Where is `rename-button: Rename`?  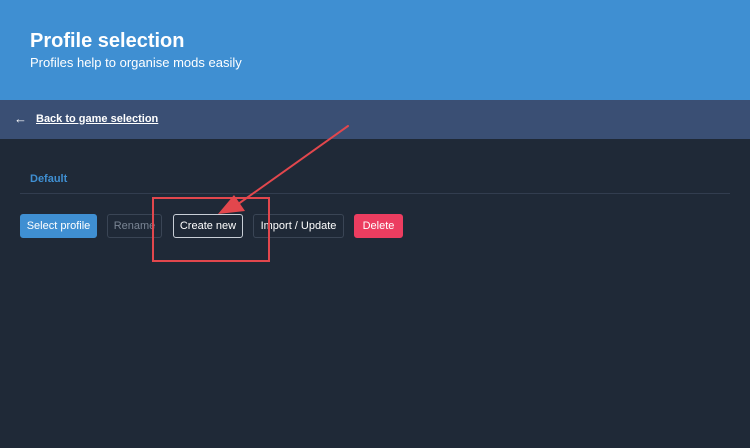
rename-button: Rename is located at coordinates (134, 226).